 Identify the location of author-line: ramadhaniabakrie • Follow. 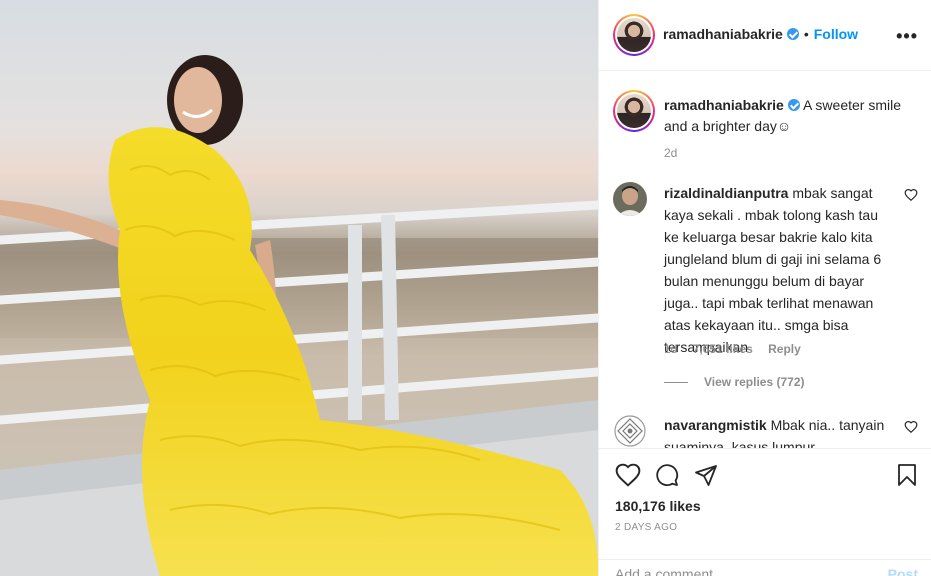
(760, 35).